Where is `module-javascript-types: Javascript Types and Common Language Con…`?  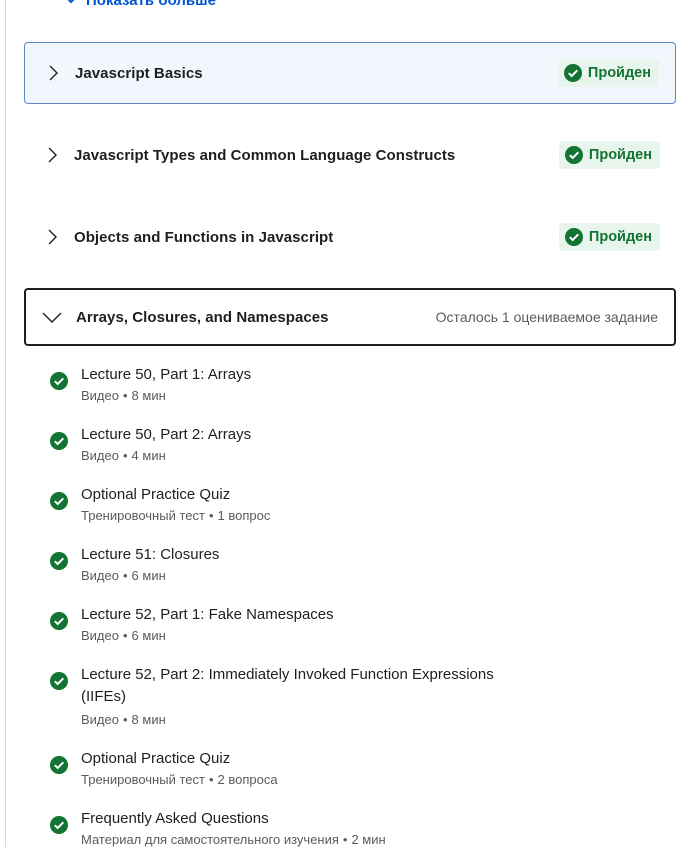
module-javascript-types: Javascript Types and Common Language Con… is located at coordinates (350, 155).